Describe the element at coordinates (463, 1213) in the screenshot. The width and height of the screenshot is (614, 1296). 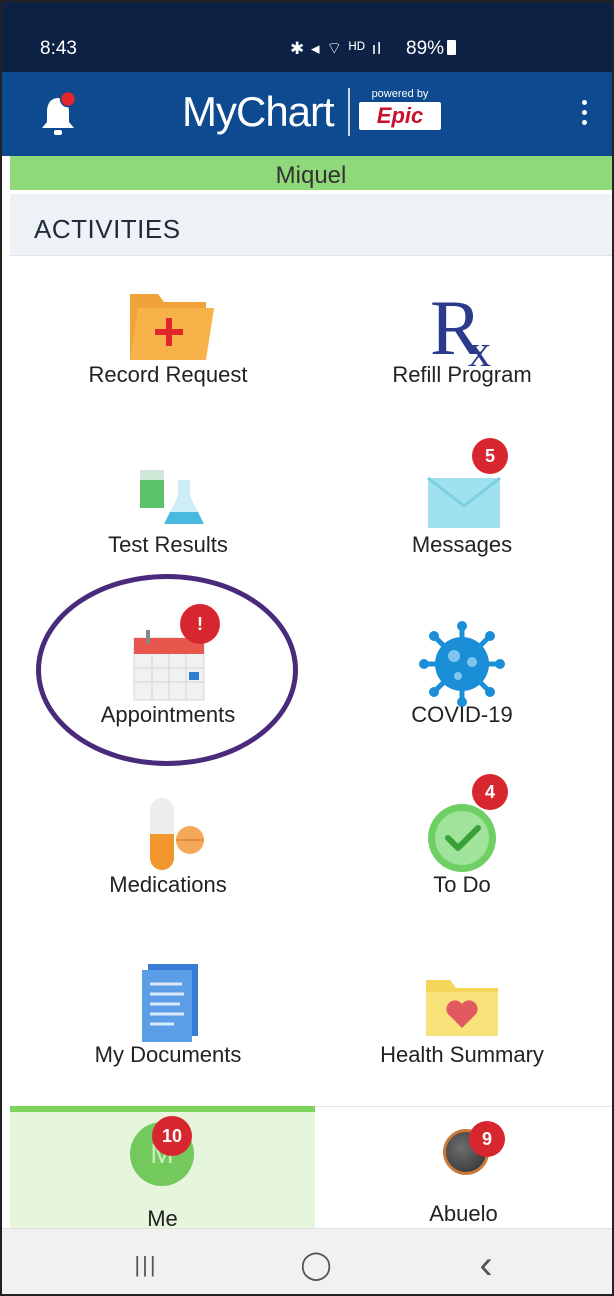
I see `tab-label: Abuelo` at that location.